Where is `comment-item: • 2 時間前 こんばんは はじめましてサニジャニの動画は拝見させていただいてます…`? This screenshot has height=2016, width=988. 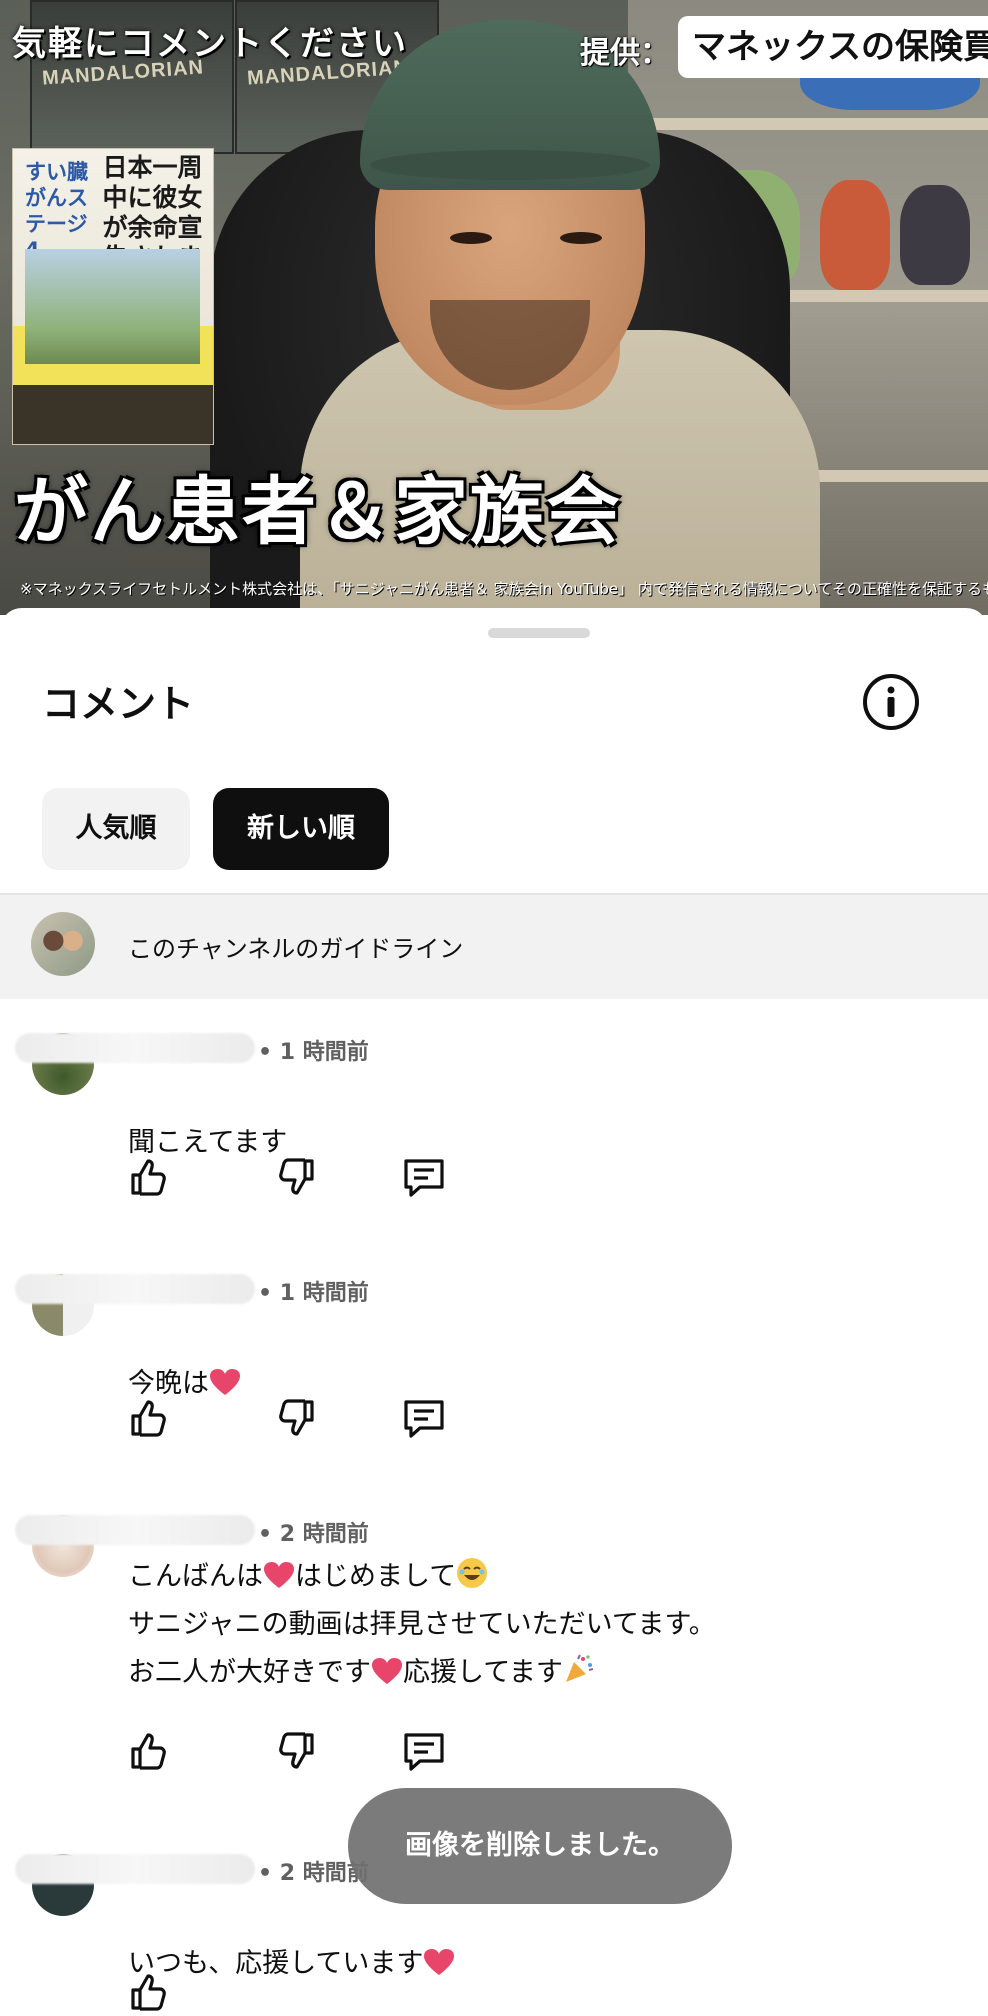 comment-item: • 2 時間前 こんばんは はじめましてサニジャニの動画は拝見させていただいてます… is located at coordinates (494, 1652).